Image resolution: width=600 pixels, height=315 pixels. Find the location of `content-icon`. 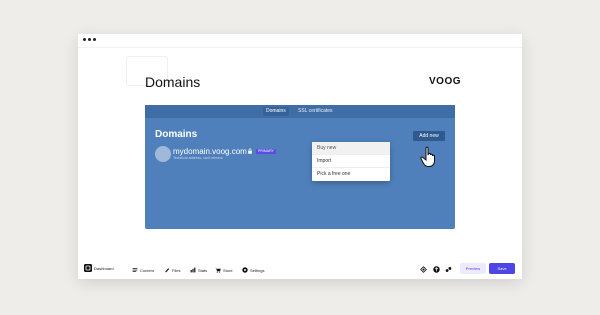

content-icon is located at coordinates (135, 270).